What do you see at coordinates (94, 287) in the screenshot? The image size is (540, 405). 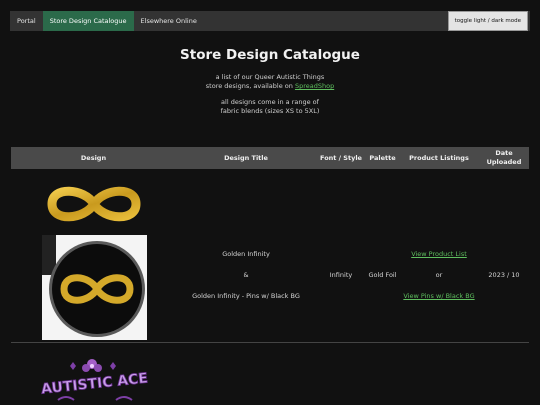 I see `golden-infinity-pin-image` at bounding box center [94, 287].